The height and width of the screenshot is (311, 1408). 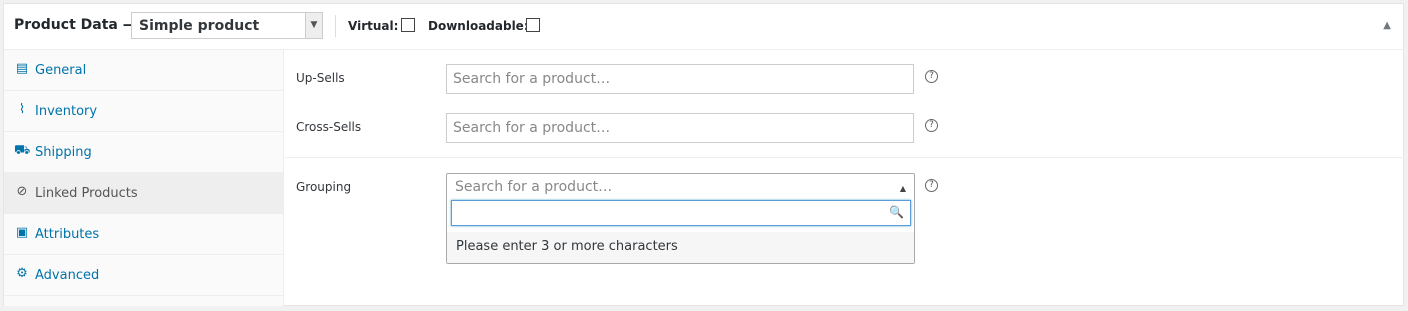 What do you see at coordinates (67, 234) in the screenshot?
I see `tab-label: Attributes` at bounding box center [67, 234].